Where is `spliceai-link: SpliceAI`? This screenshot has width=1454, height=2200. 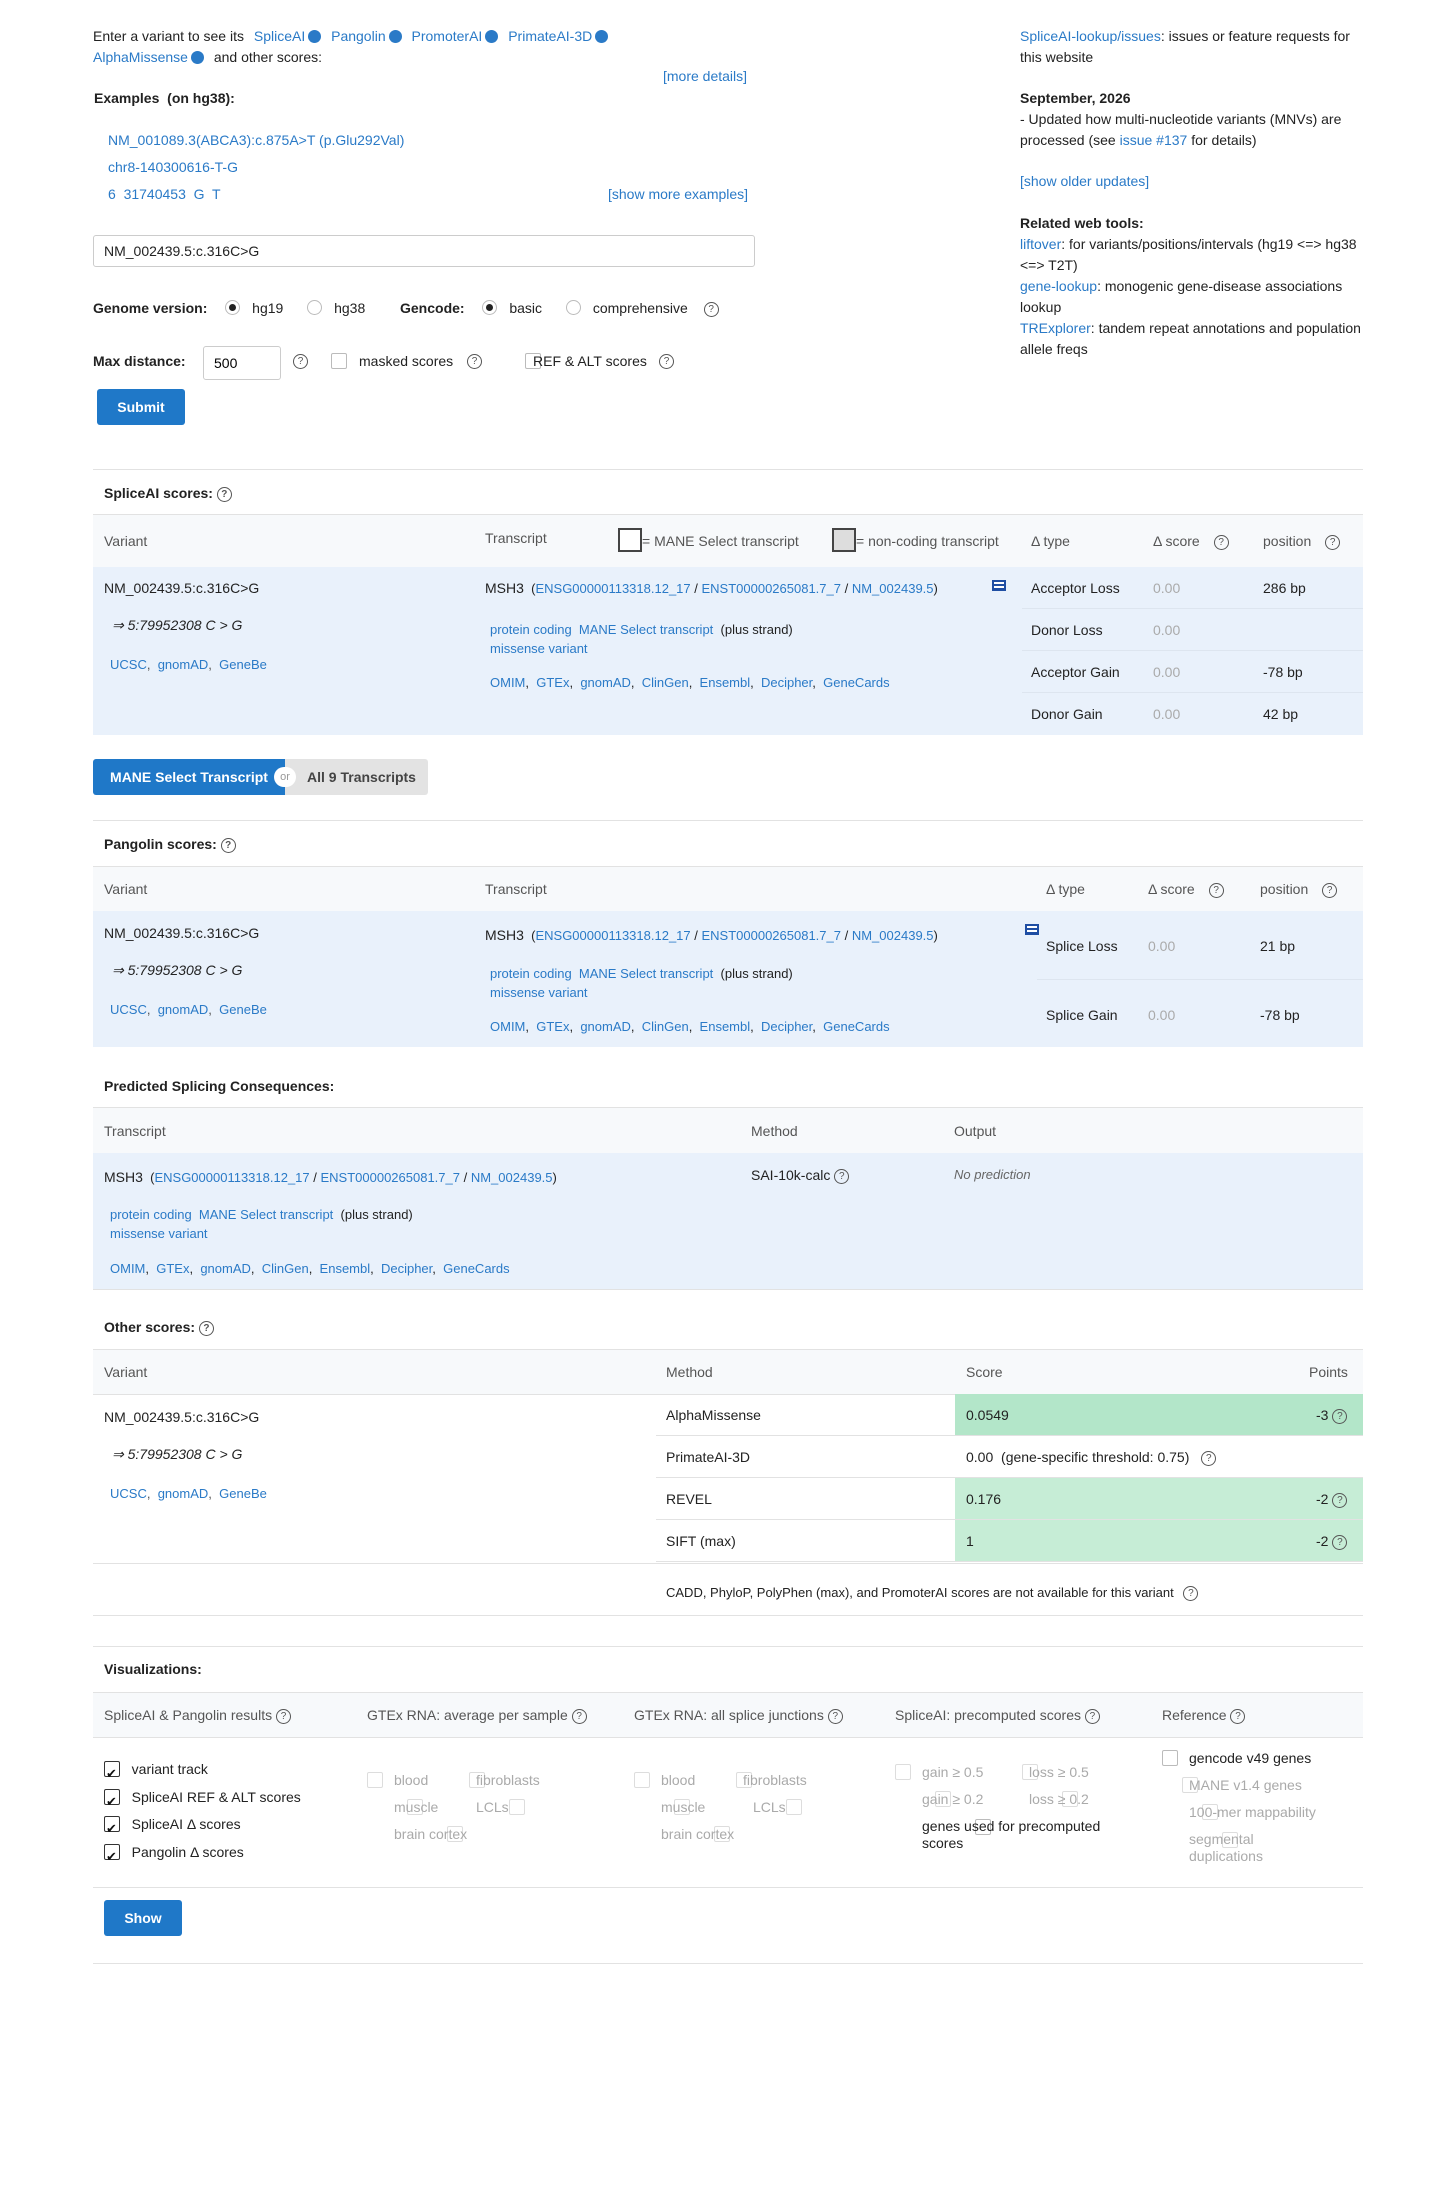
spliceai-link: SpliceAI is located at coordinates (279, 36).